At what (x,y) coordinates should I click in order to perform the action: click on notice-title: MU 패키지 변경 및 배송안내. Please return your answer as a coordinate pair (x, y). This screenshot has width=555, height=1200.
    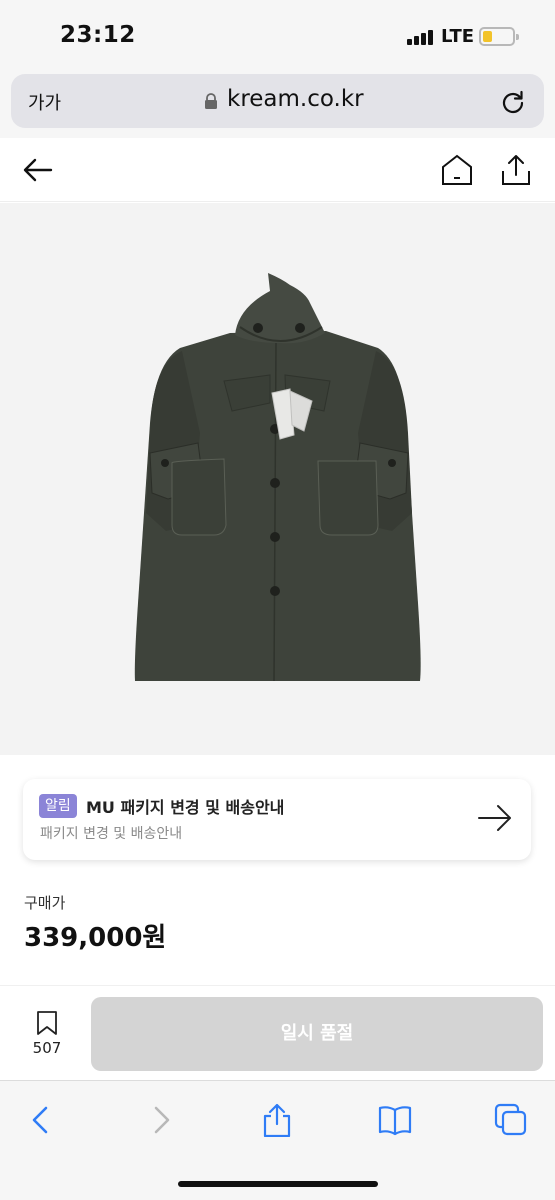
    Looking at the image, I should click on (185, 807).